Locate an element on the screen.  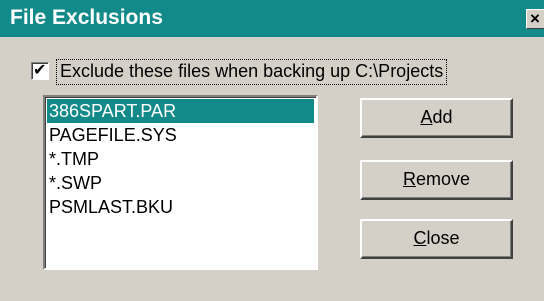
checkmark-icon: ✔ is located at coordinates (40, 69).